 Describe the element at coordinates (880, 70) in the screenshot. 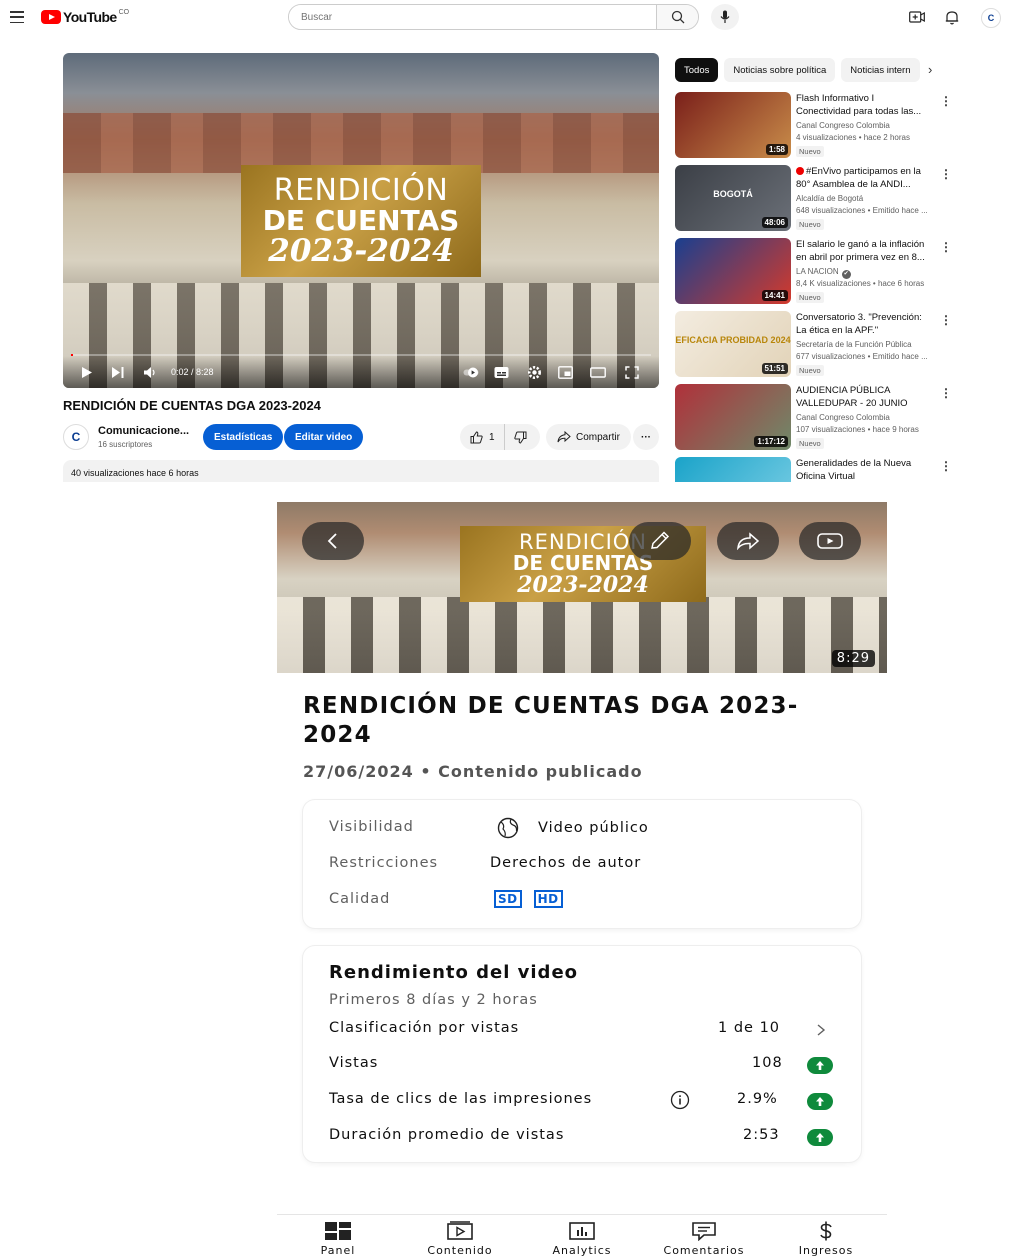

I see `filter-chip: Noticias intern` at that location.